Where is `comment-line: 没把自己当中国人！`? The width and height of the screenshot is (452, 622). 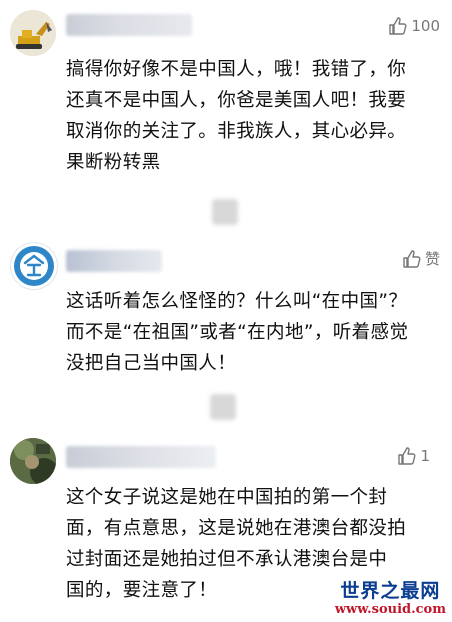
comment-line: 没把自己当中国人！ is located at coordinates (151, 363).